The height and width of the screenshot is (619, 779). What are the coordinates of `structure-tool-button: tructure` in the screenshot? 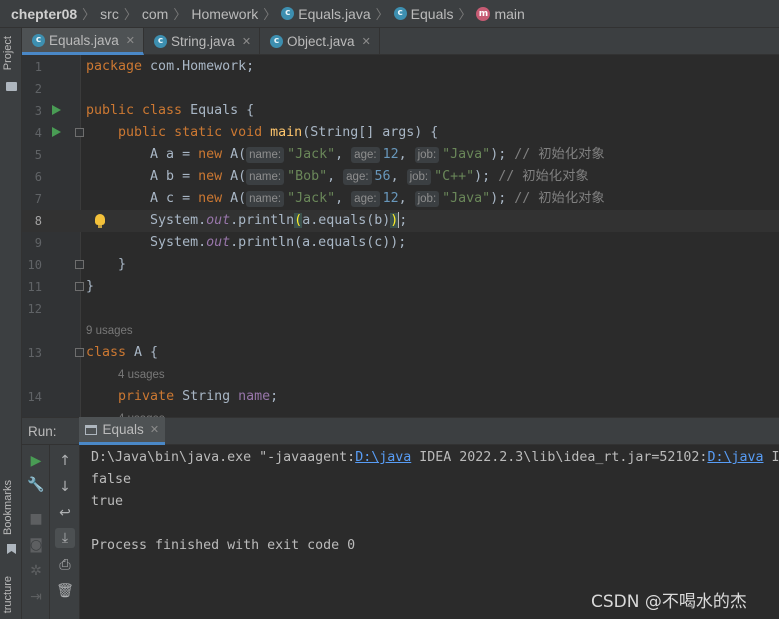 It's located at (8, 594).